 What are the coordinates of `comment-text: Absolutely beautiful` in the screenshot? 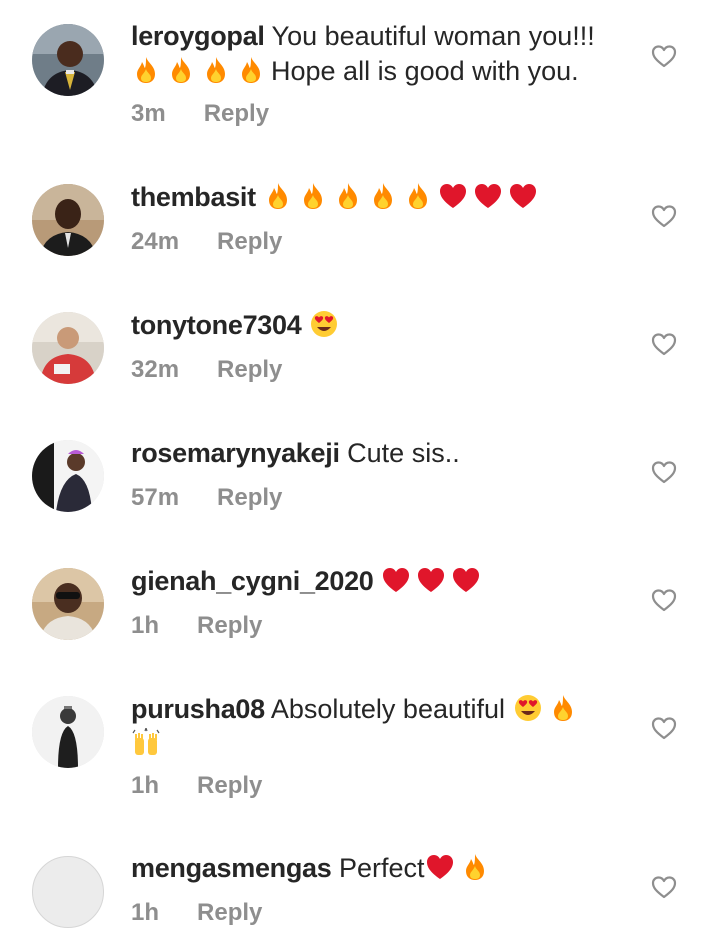 It's located at (388, 709).